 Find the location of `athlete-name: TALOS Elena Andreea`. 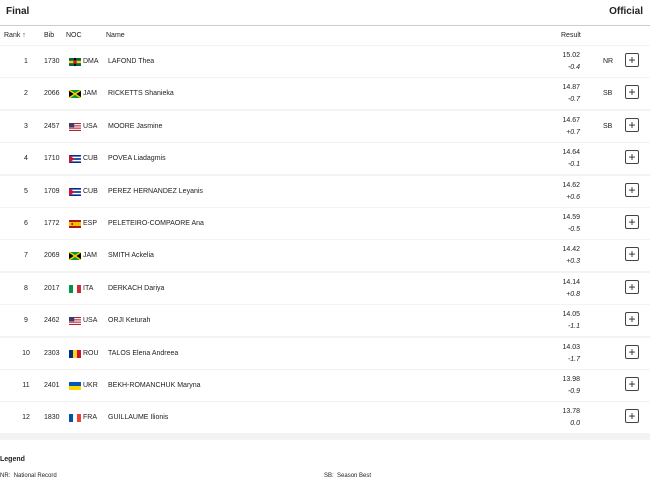

athlete-name: TALOS Elena Andreea is located at coordinates (143, 353).